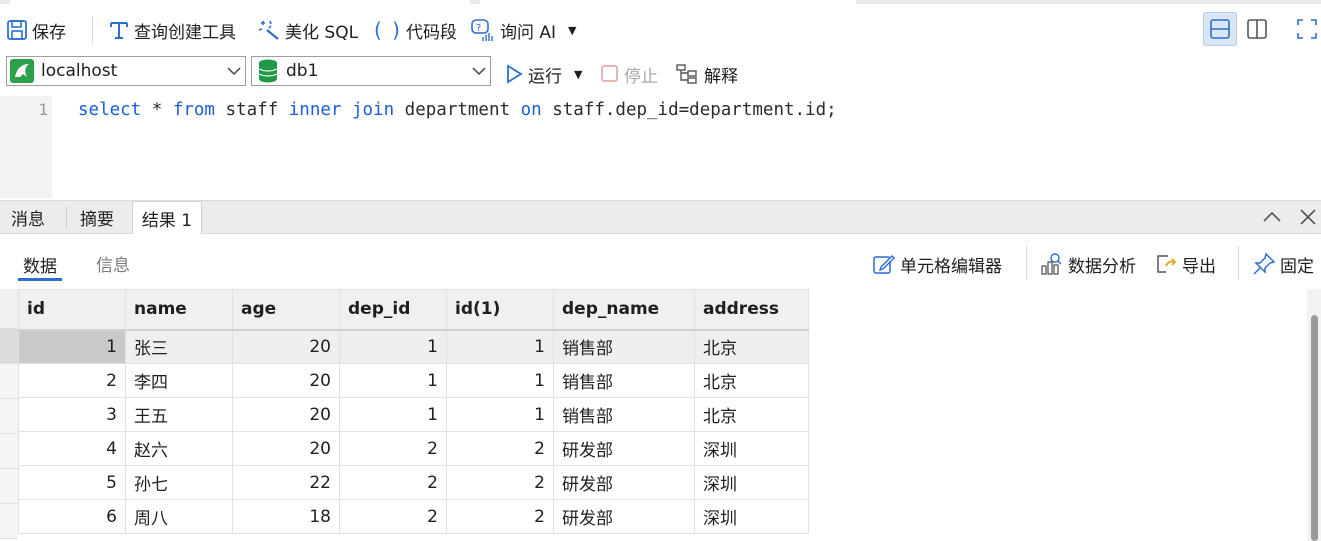 Image resolution: width=1321 pixels, height=541 pixels. Describe the element at coordinates (72, 448) in the screenshot. I see `table-cell: 4` at that location.